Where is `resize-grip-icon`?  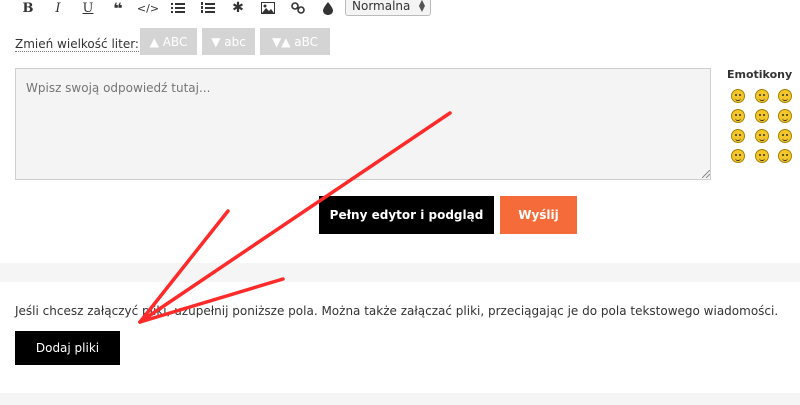
resize-grip-icon is located at coordinates (706, 174).